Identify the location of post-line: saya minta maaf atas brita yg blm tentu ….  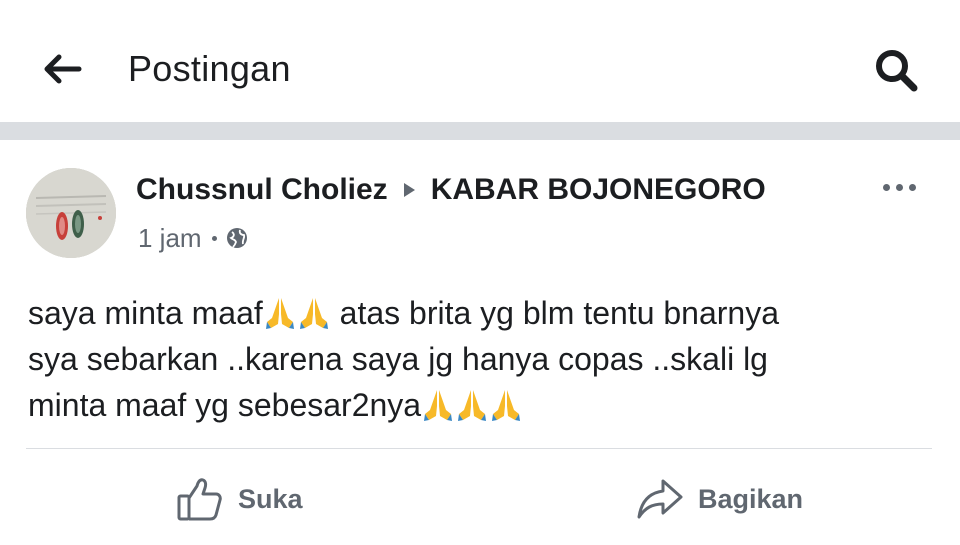
(478, 313).